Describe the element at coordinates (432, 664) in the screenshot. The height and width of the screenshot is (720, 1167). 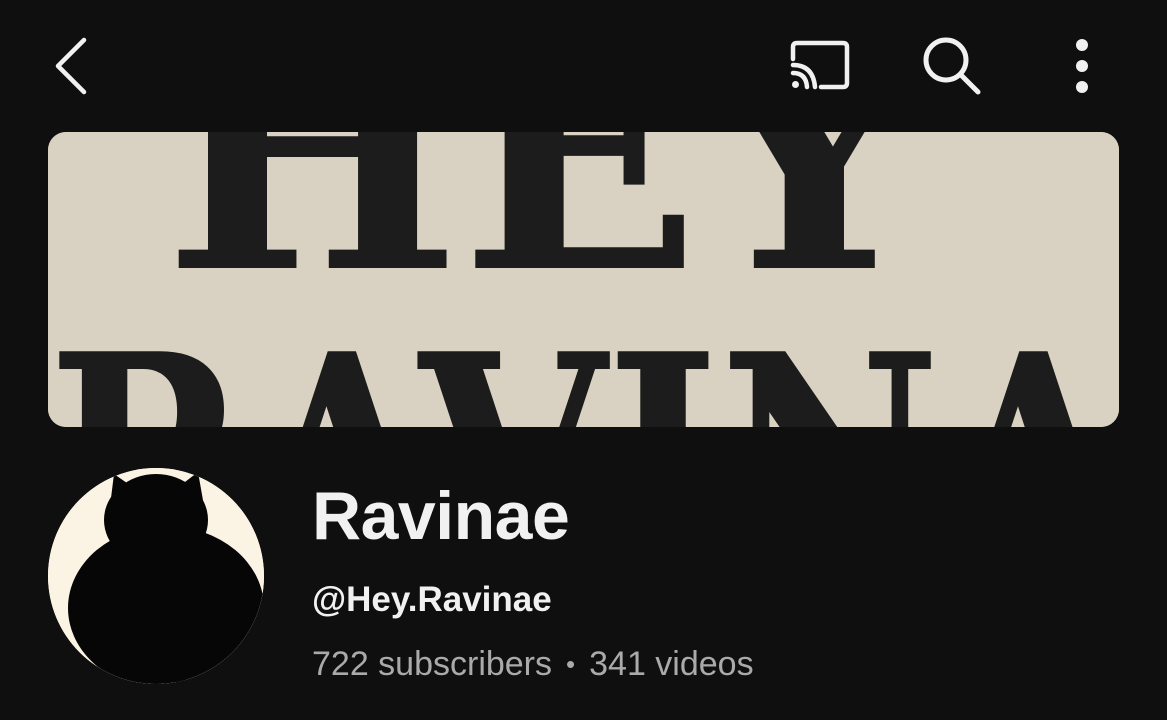
I see `subscriber-count: 722 subscribers` at that location.